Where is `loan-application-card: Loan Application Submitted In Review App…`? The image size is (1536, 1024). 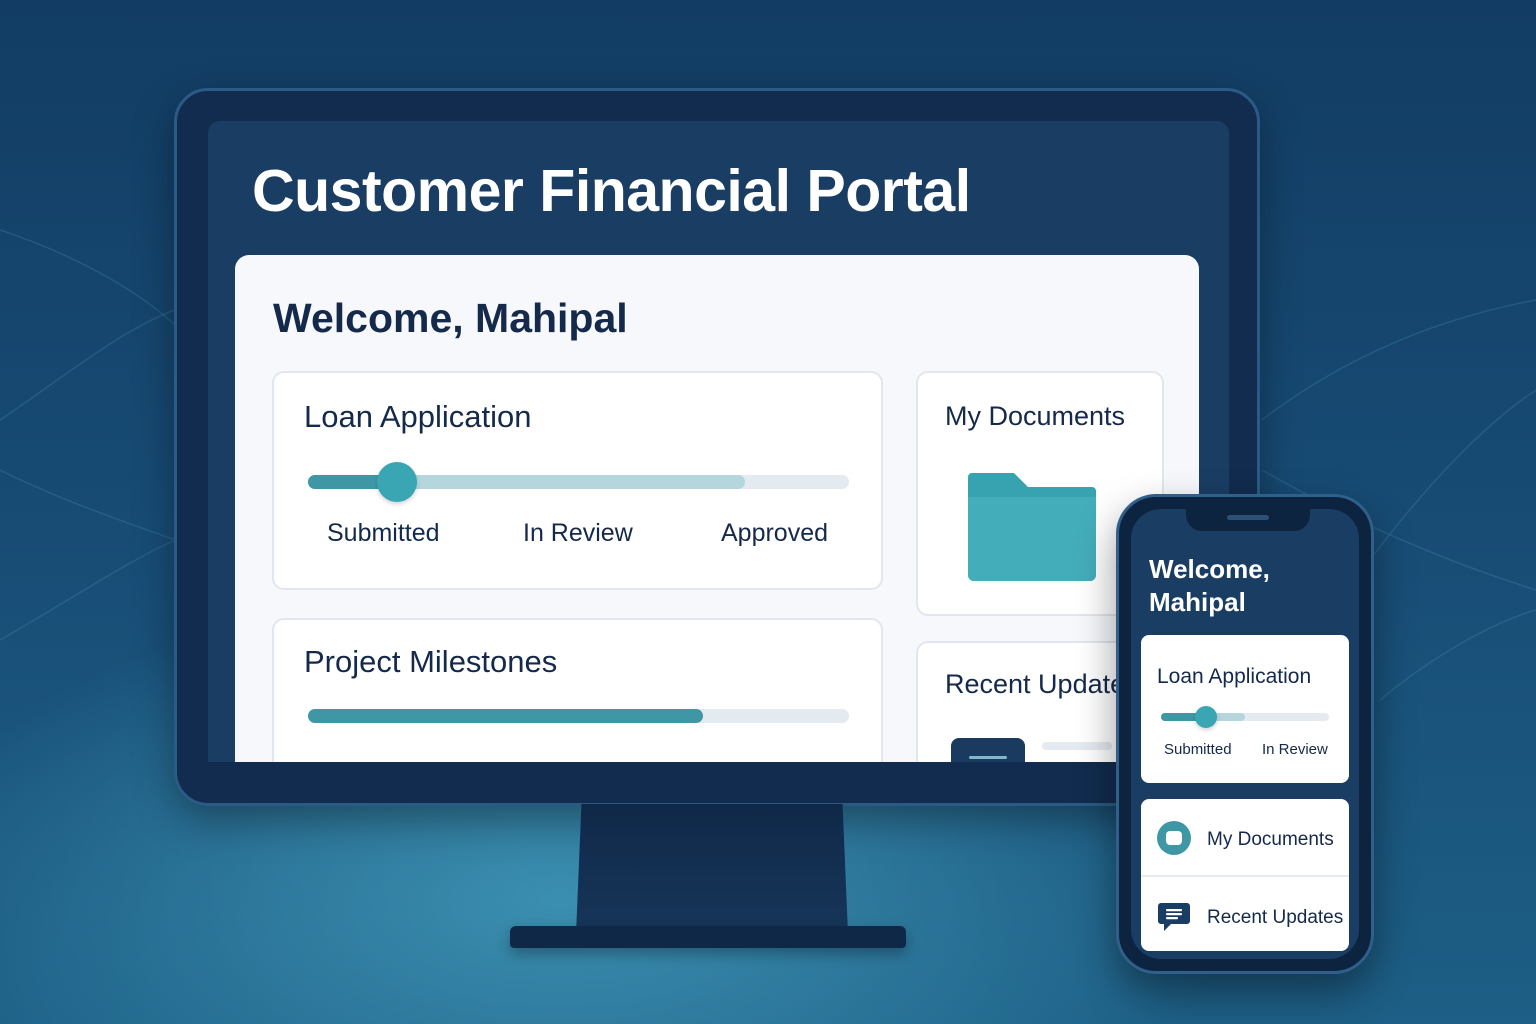 loan-application-card: Loan Application Submitted In Review App… is located at coordinates (577, 480).